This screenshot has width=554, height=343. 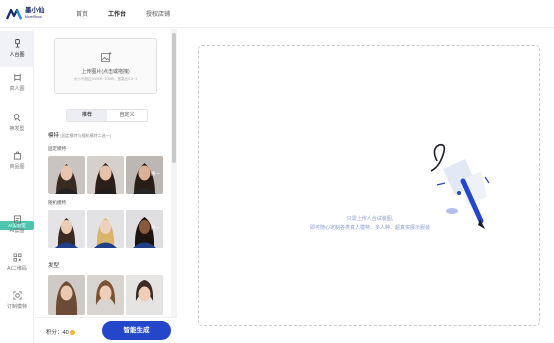 I want to click on empty-state-text-line2: 即可随心定制各类真人模特、多人种、超真实展示服装, so click(x=369, y=228).